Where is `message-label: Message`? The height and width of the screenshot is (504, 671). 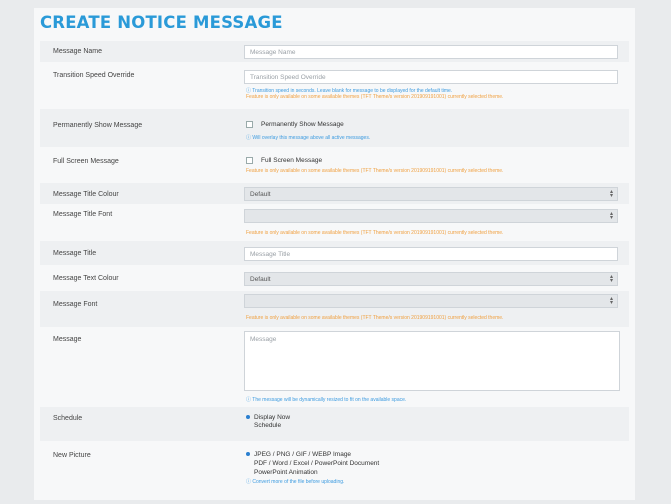 message-label: Message is located at coordinates (67, 339).